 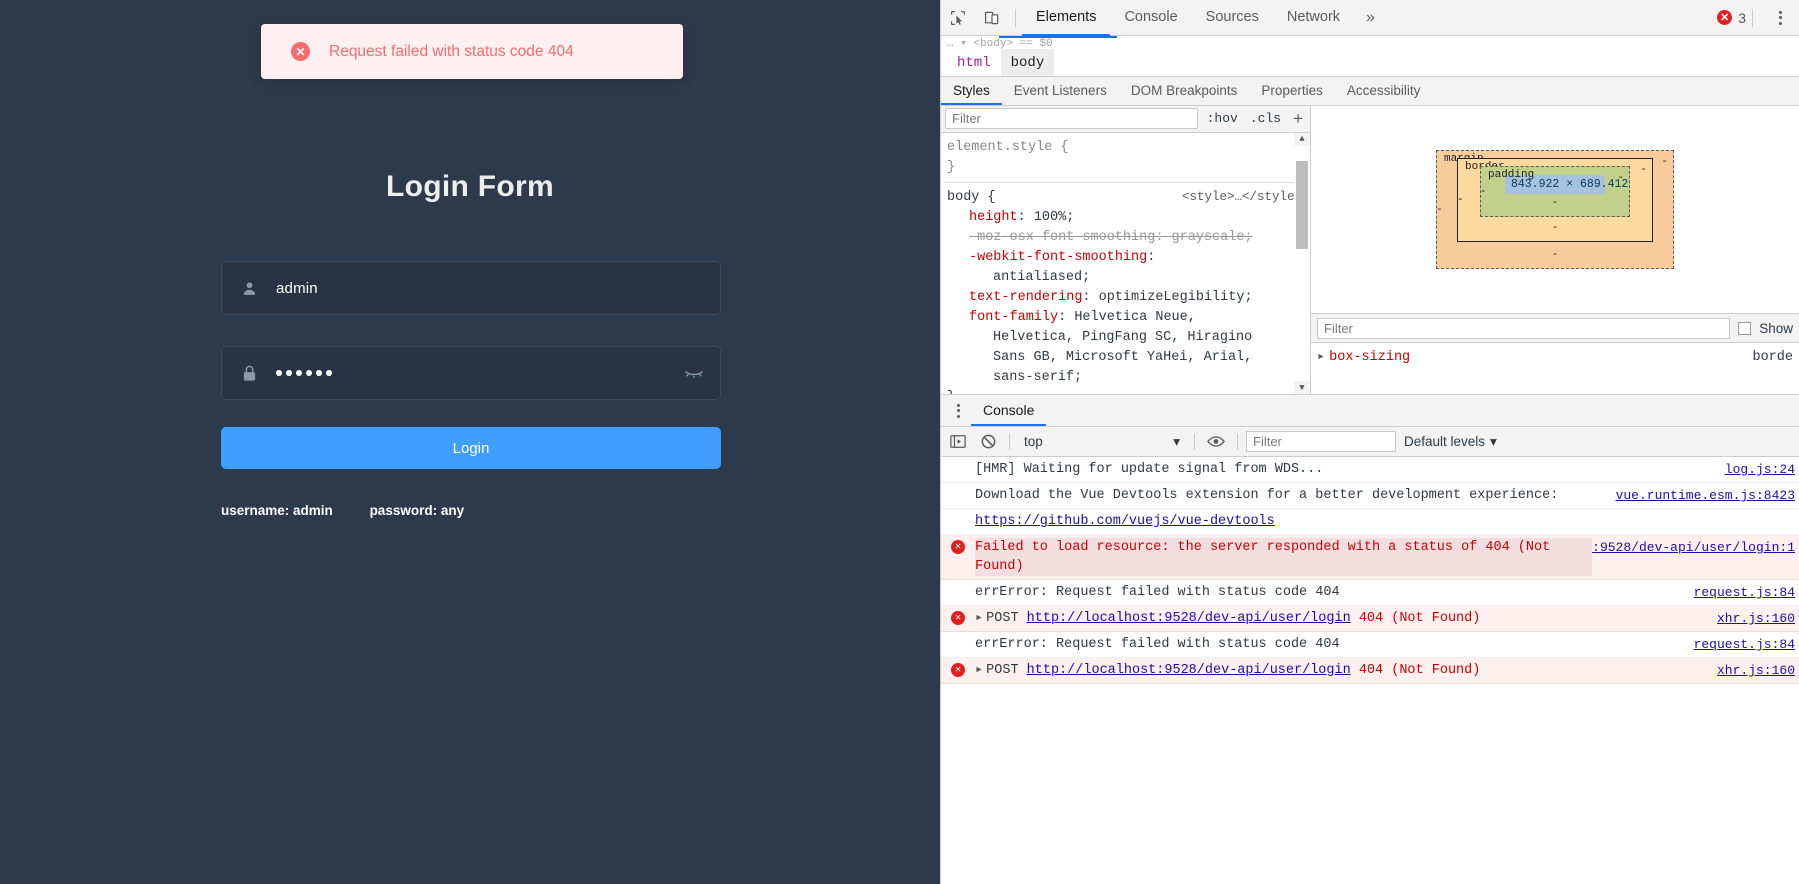 What do you see at coordinates (1555, 191) in the screenshot?
I see `box-model-padding: padding - - 843.922 × 689.412 -` at bounding box center [1555, 191].